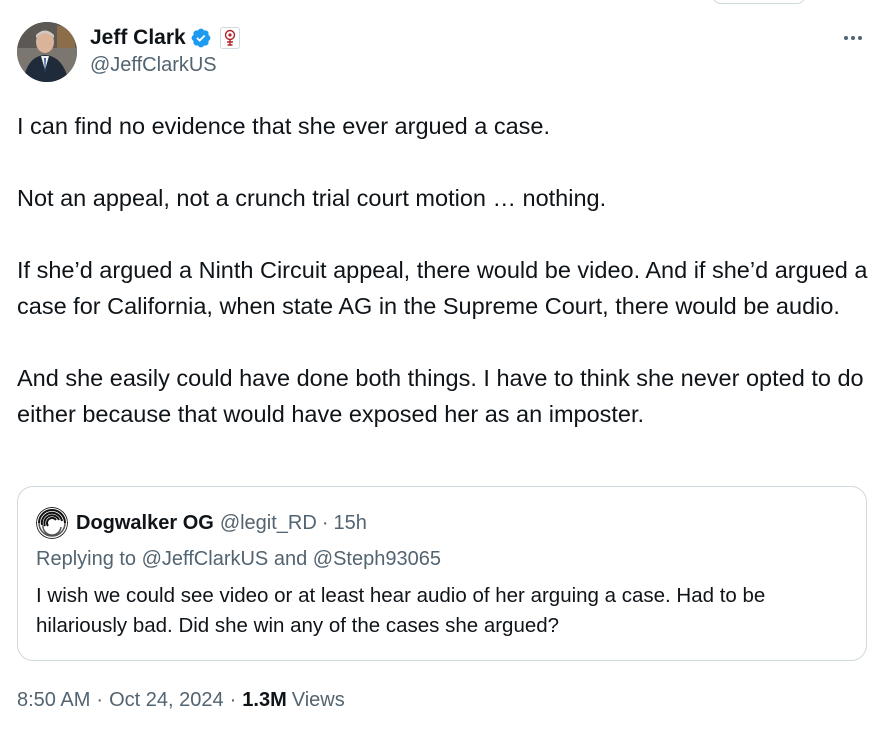  I want to click on verified-badge-icon, so click(201, 38).